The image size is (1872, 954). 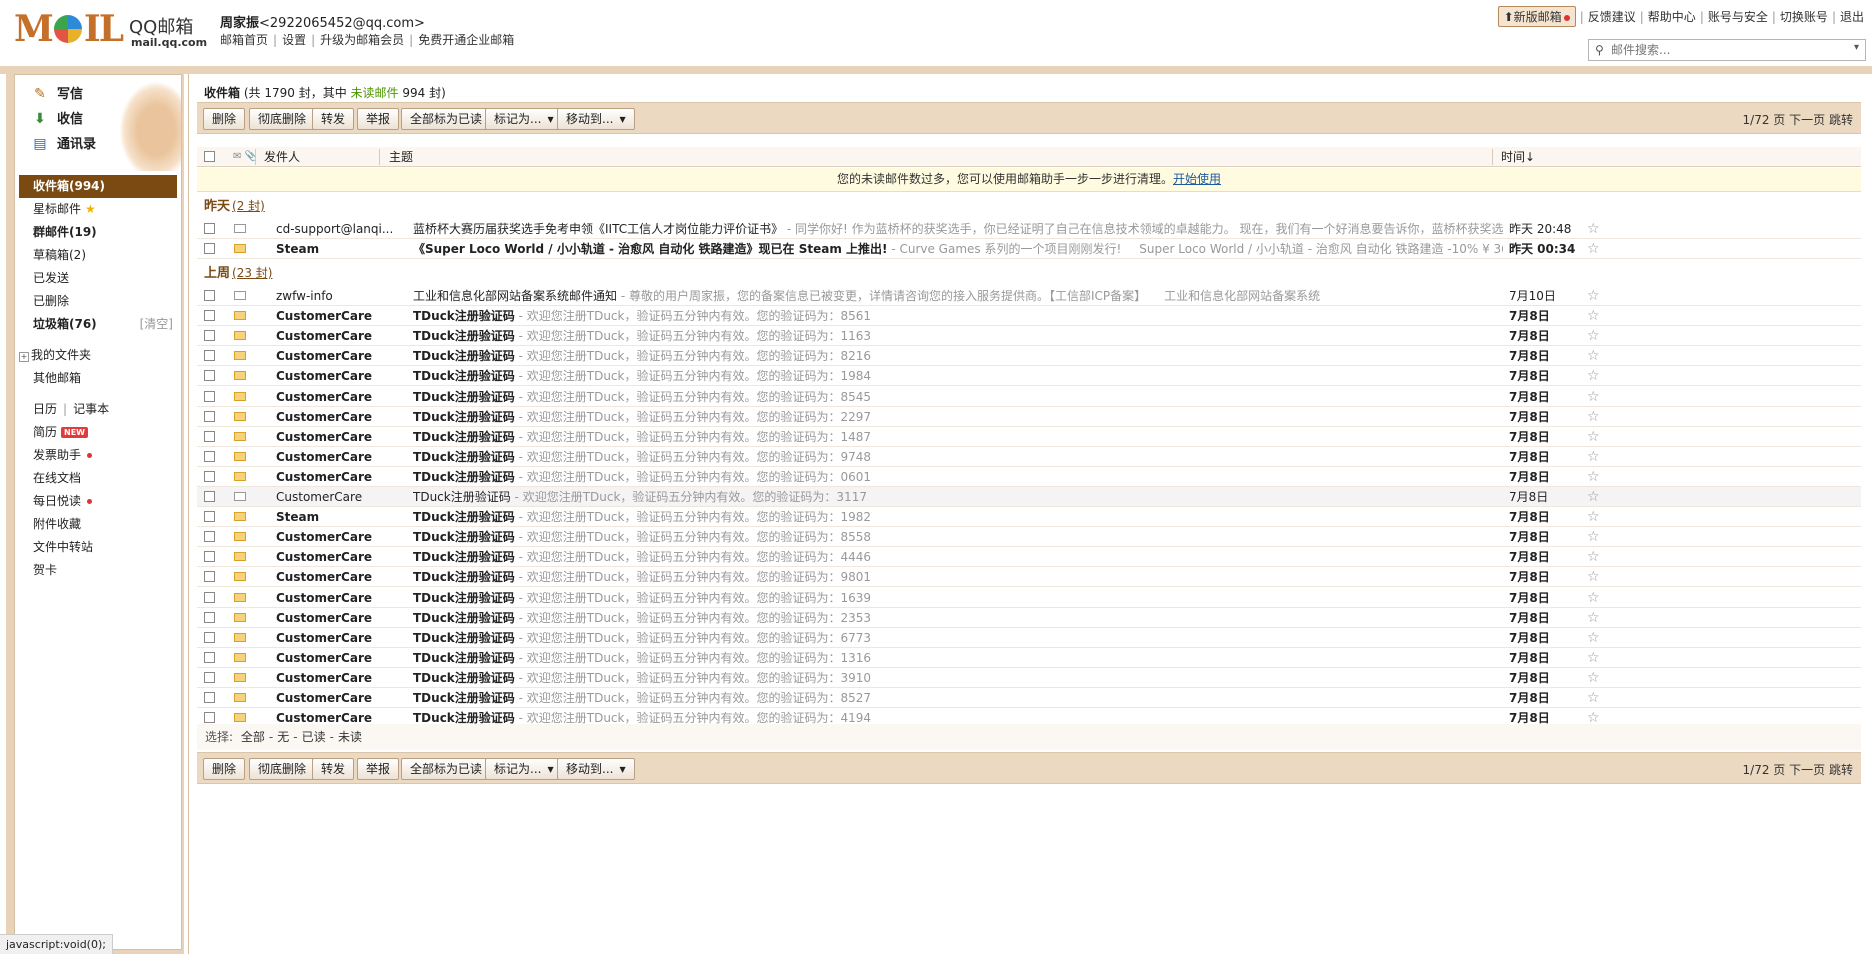 What do you see at coordinates (98, 278) in the screenshot?
I see `folder-sent: 已发送` at bounding box center [98, 278].